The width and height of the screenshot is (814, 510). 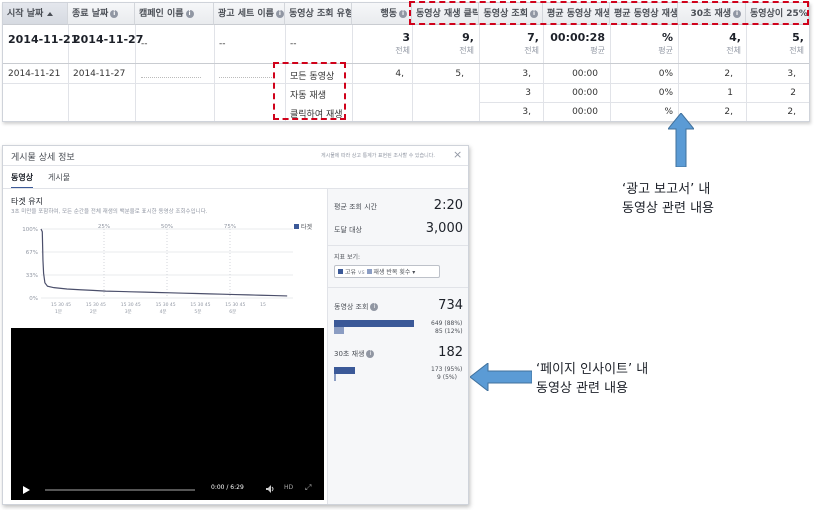 What do you see at coordinates (296, 226) in the screenshot?
I see `legend-swatch` at bounding box center [296, 226].